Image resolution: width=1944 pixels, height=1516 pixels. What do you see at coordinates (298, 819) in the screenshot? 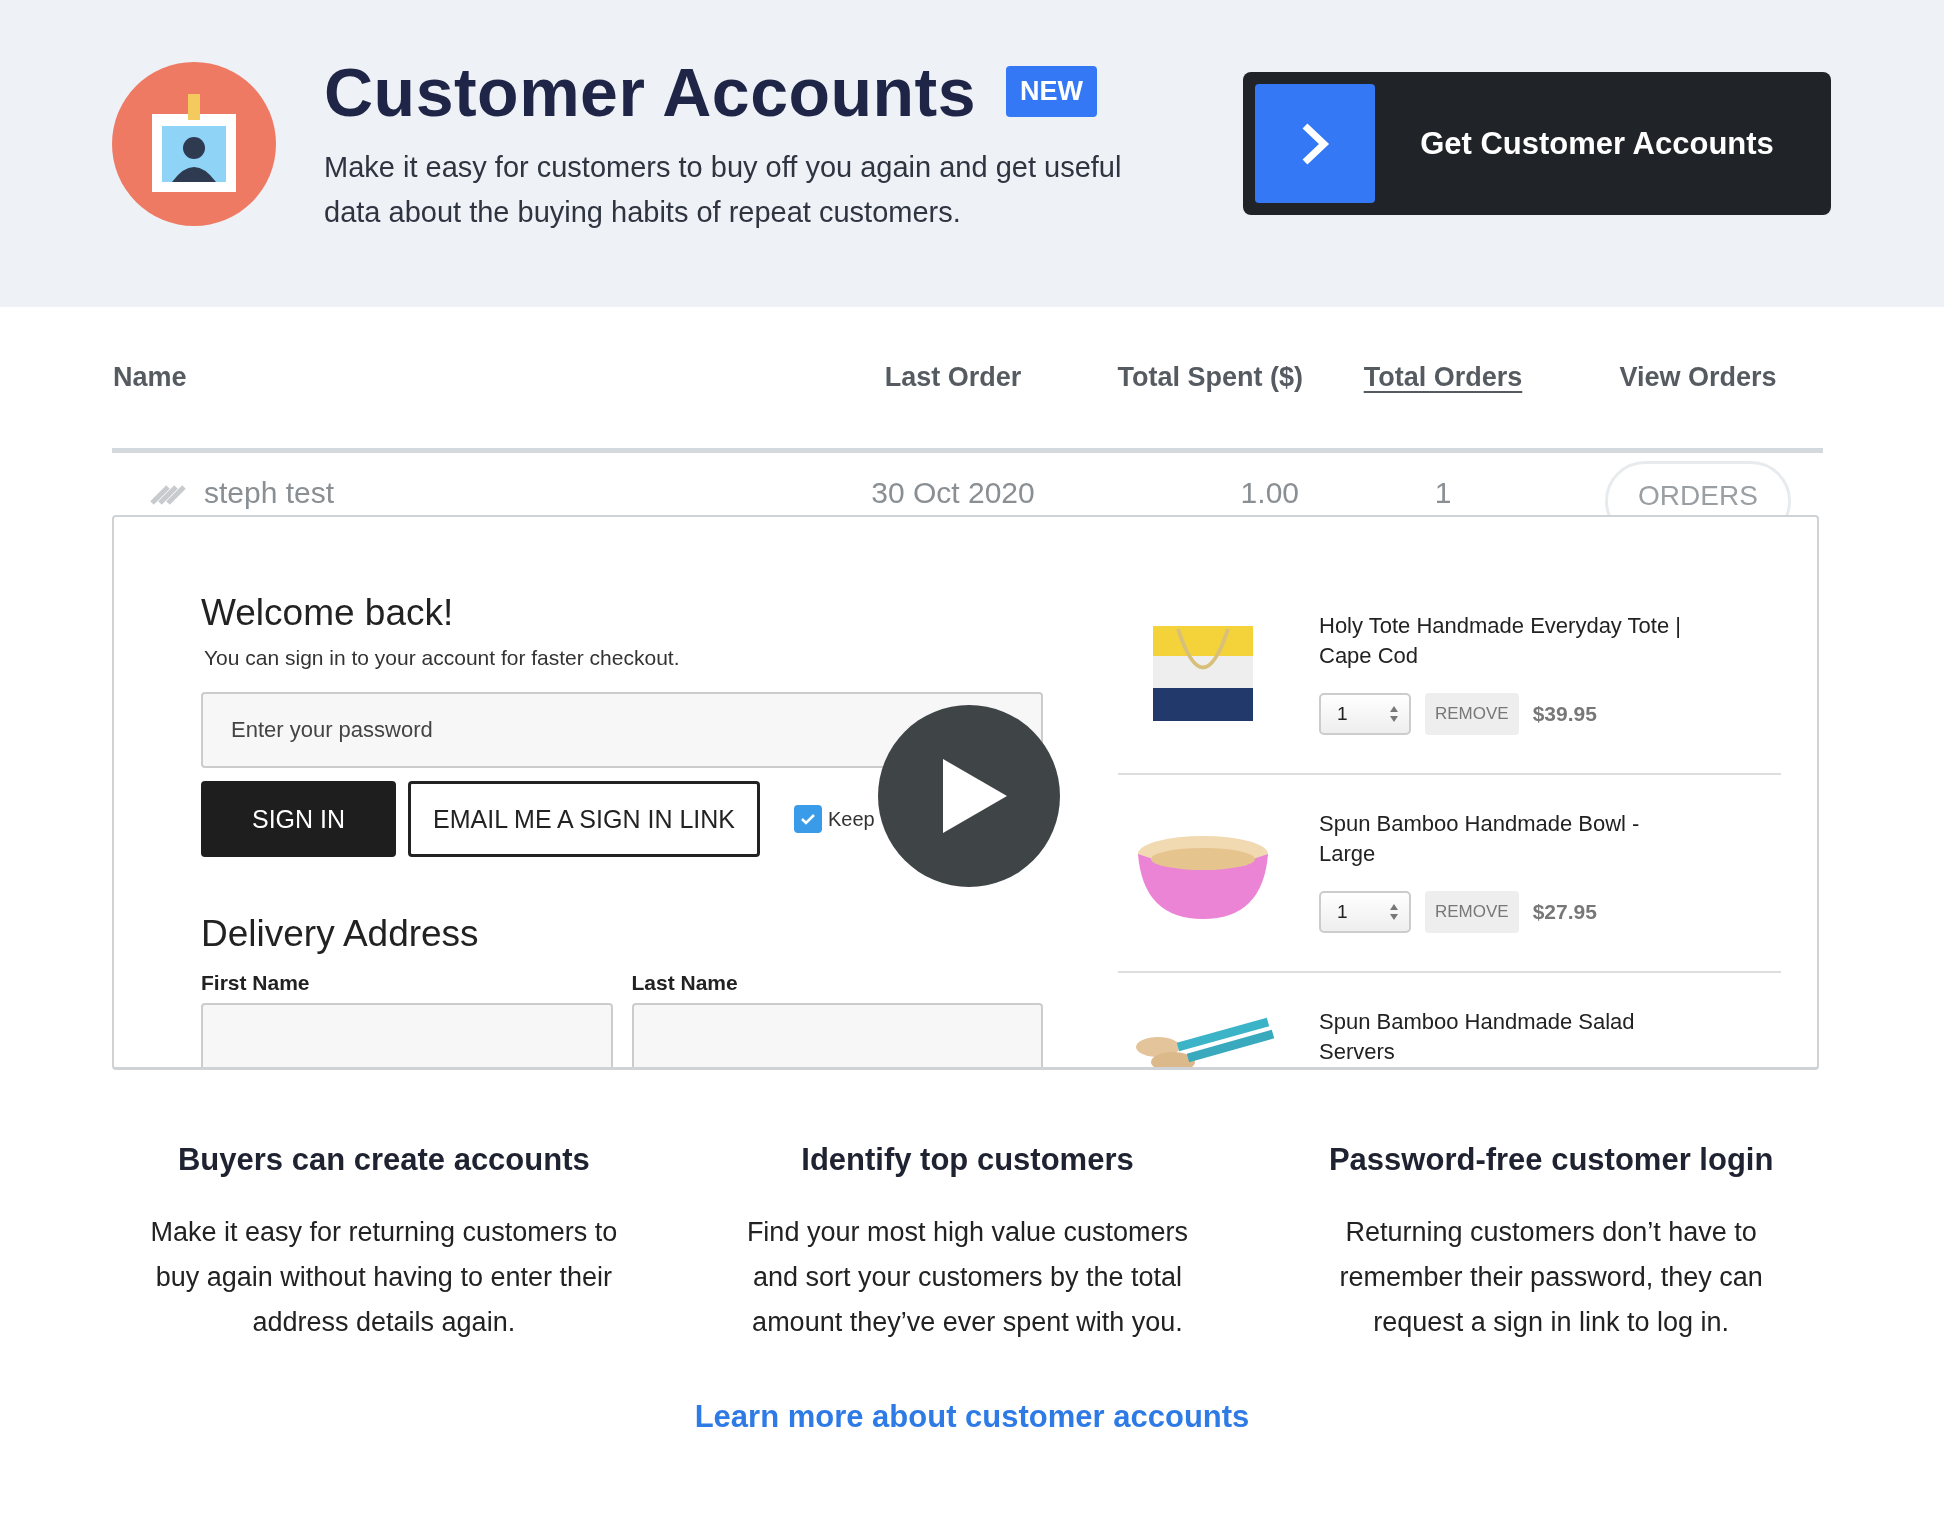
I see `sign-in-button: SIGN IN` at bounding box center [298, 819].